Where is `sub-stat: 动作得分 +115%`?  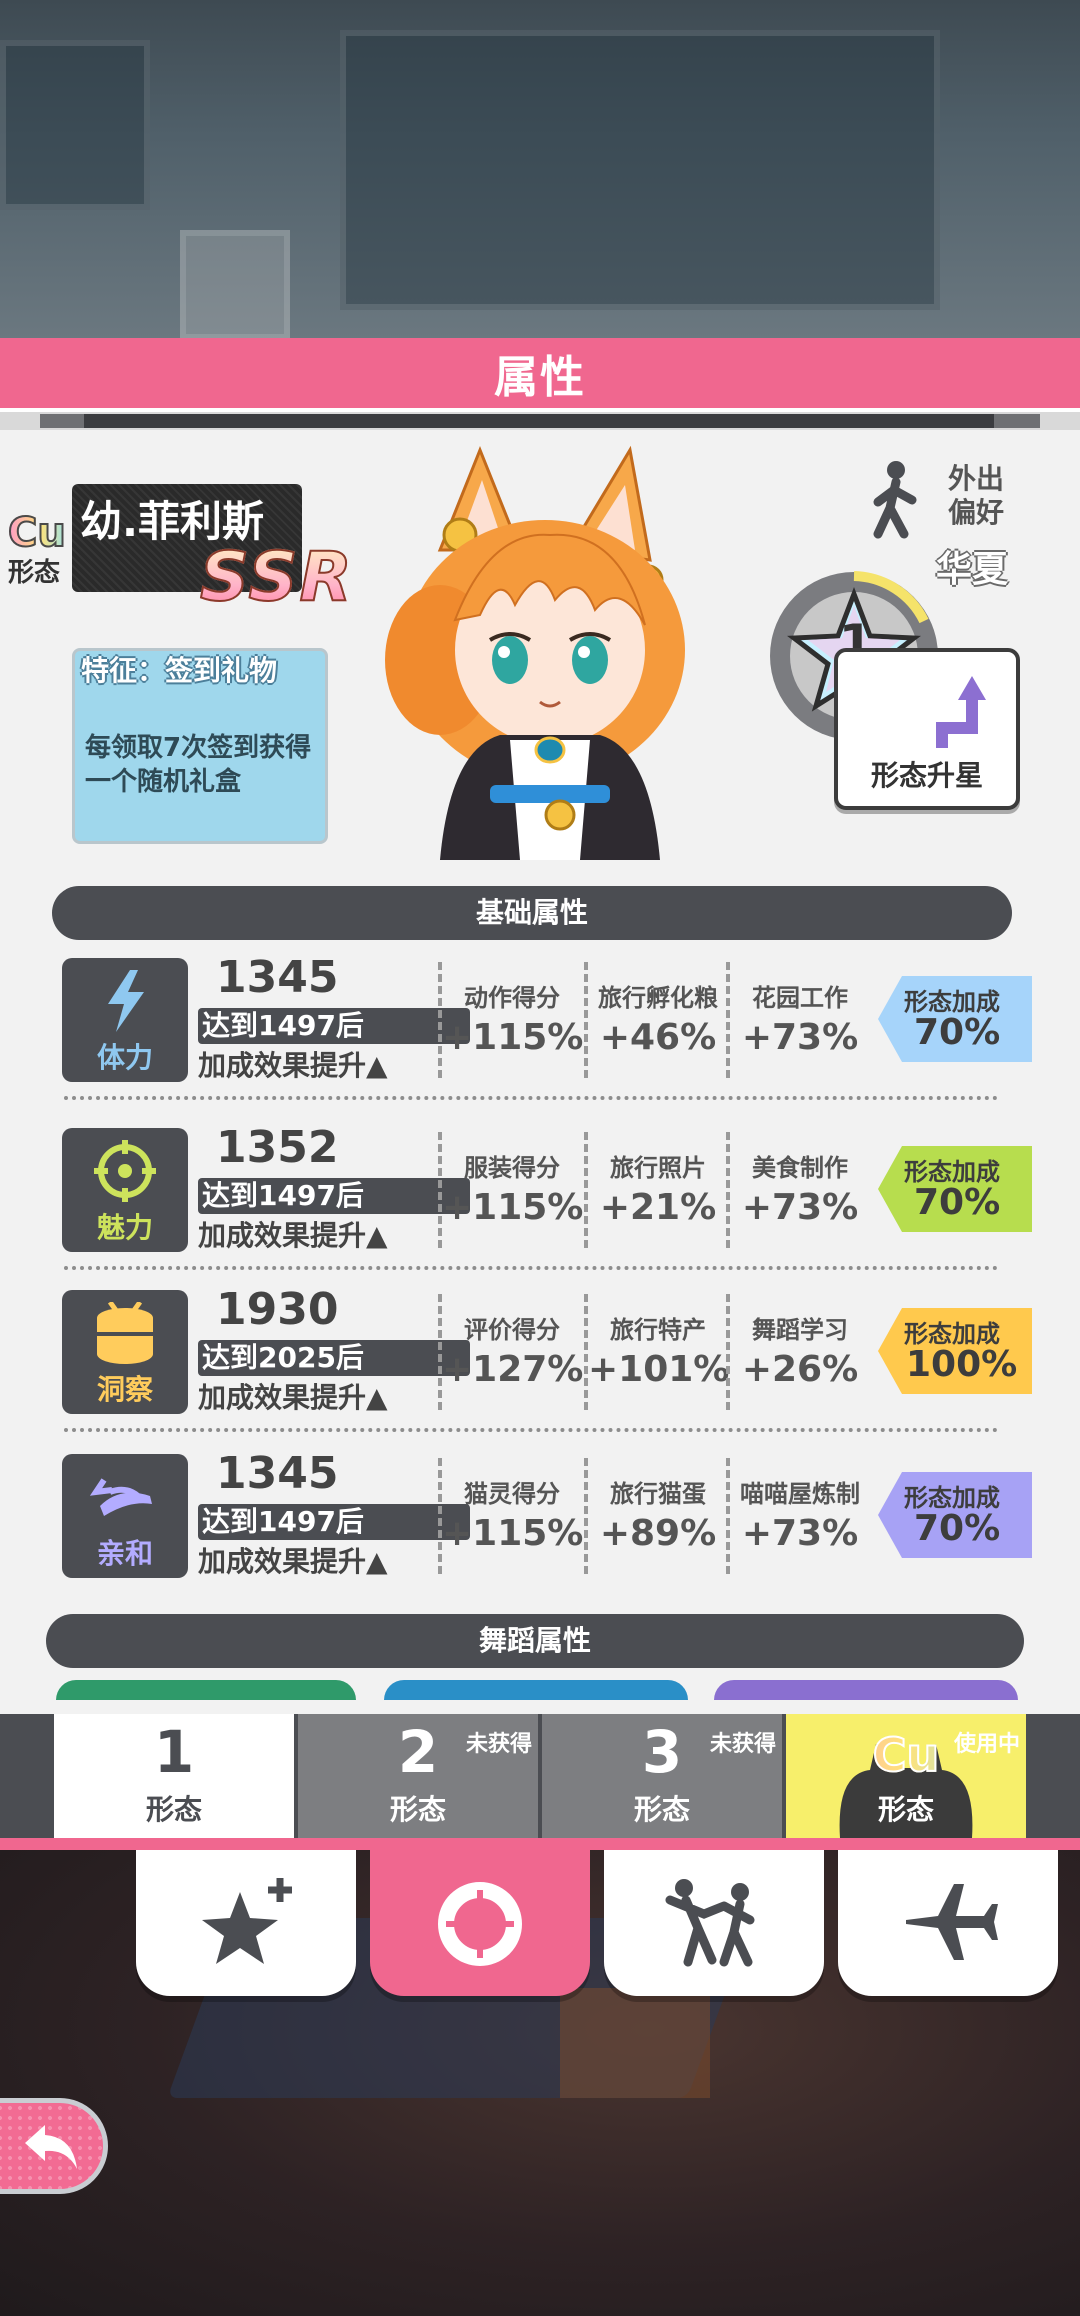 sub-stat: 动作得分 +115% is located at coordinates (513, 1021).